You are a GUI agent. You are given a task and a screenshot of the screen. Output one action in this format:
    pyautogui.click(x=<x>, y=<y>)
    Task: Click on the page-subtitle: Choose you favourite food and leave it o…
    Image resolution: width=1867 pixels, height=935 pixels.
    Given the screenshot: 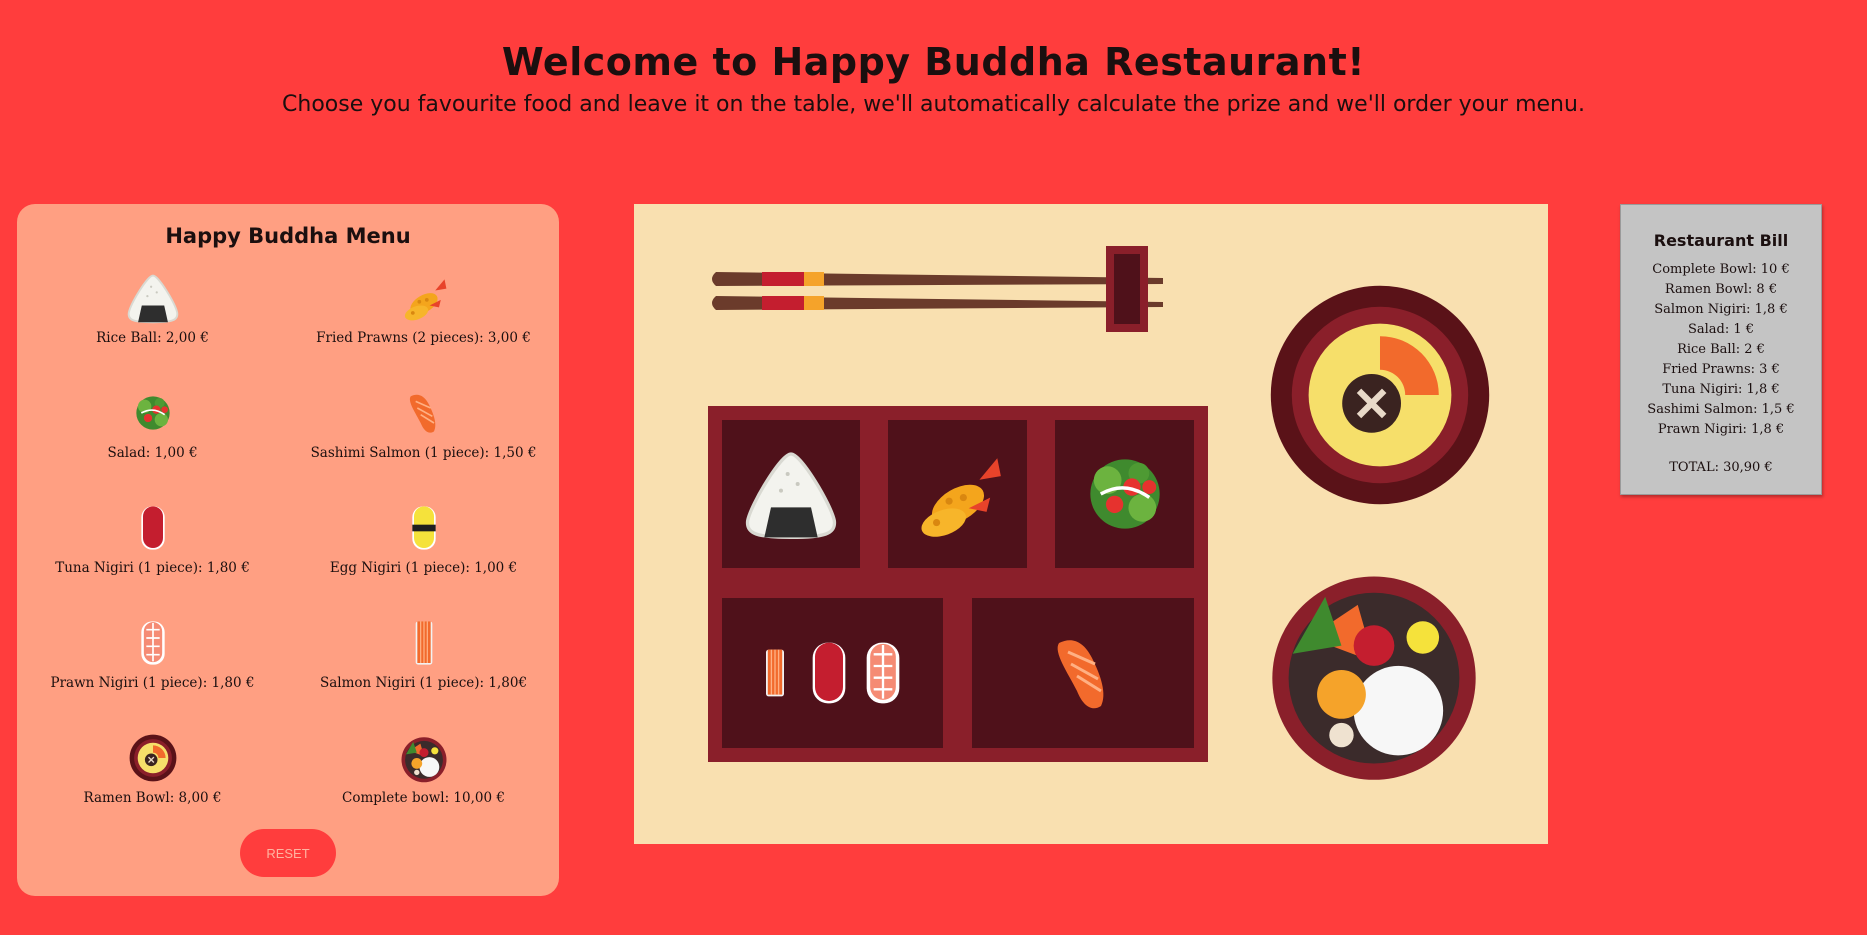 What is the action you would take?
    pyautogui.click(x=933, y=104)
    